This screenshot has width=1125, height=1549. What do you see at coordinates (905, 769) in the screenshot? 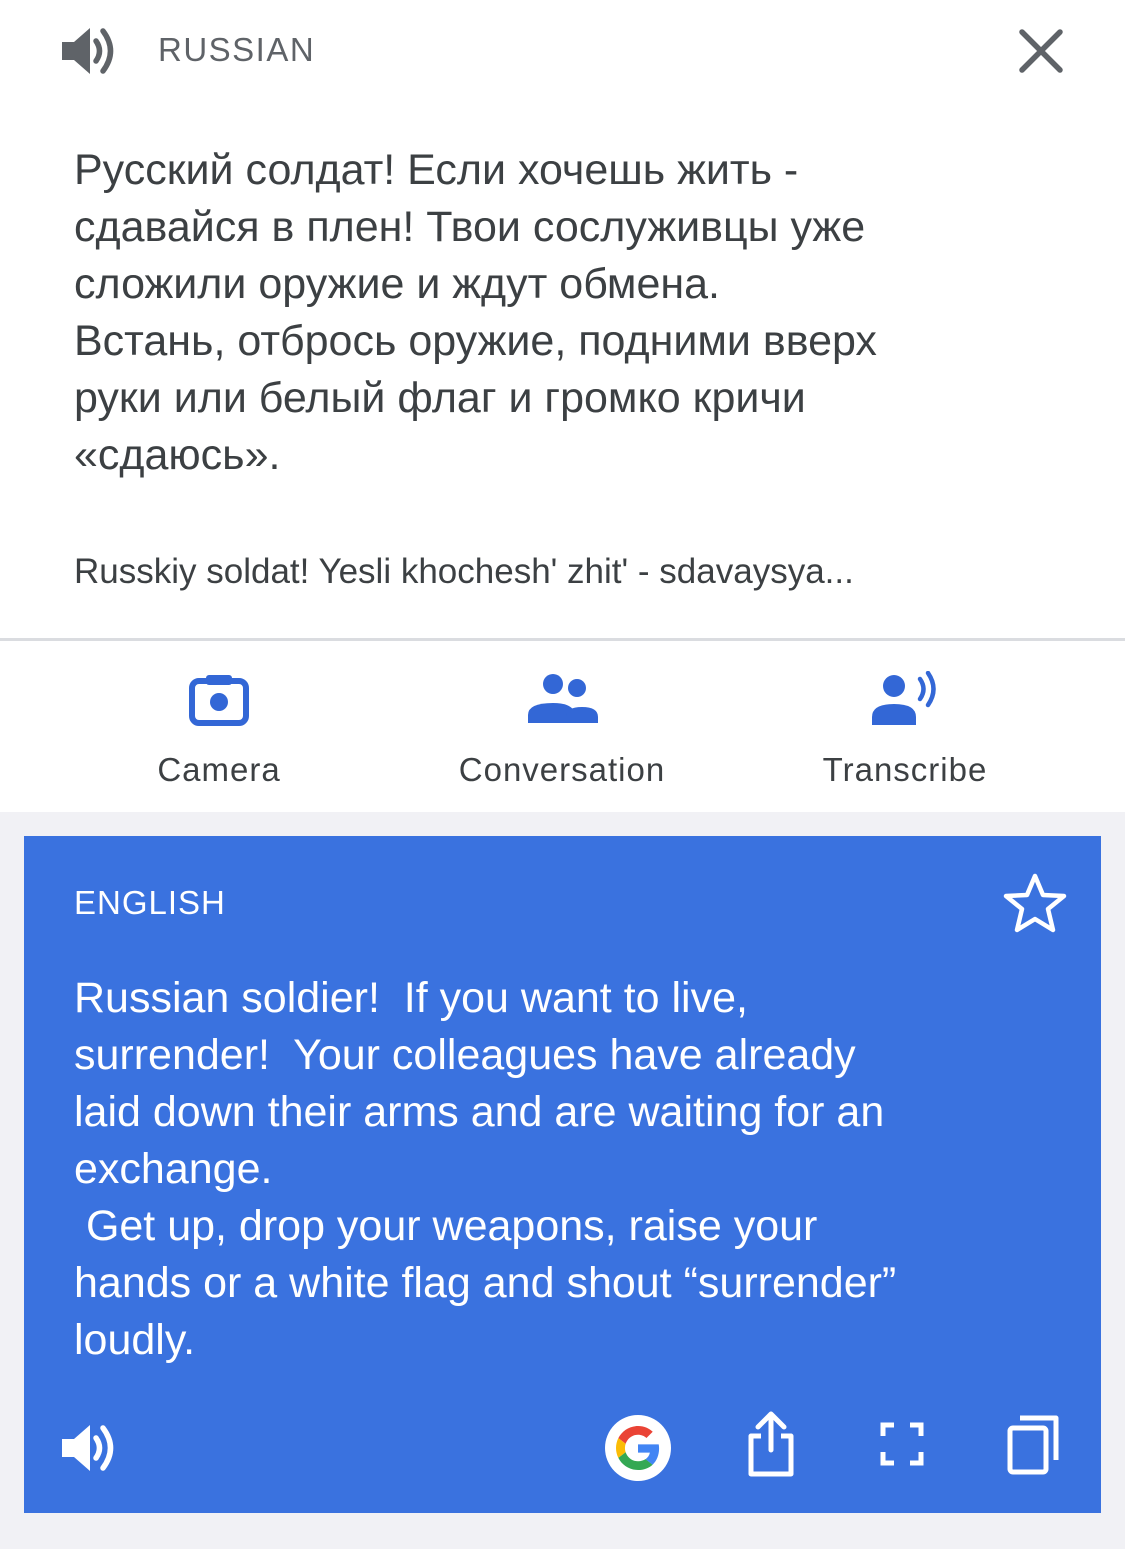
I see `transcribe-mode-label: Transcribe` at bounding box center [905, 769].